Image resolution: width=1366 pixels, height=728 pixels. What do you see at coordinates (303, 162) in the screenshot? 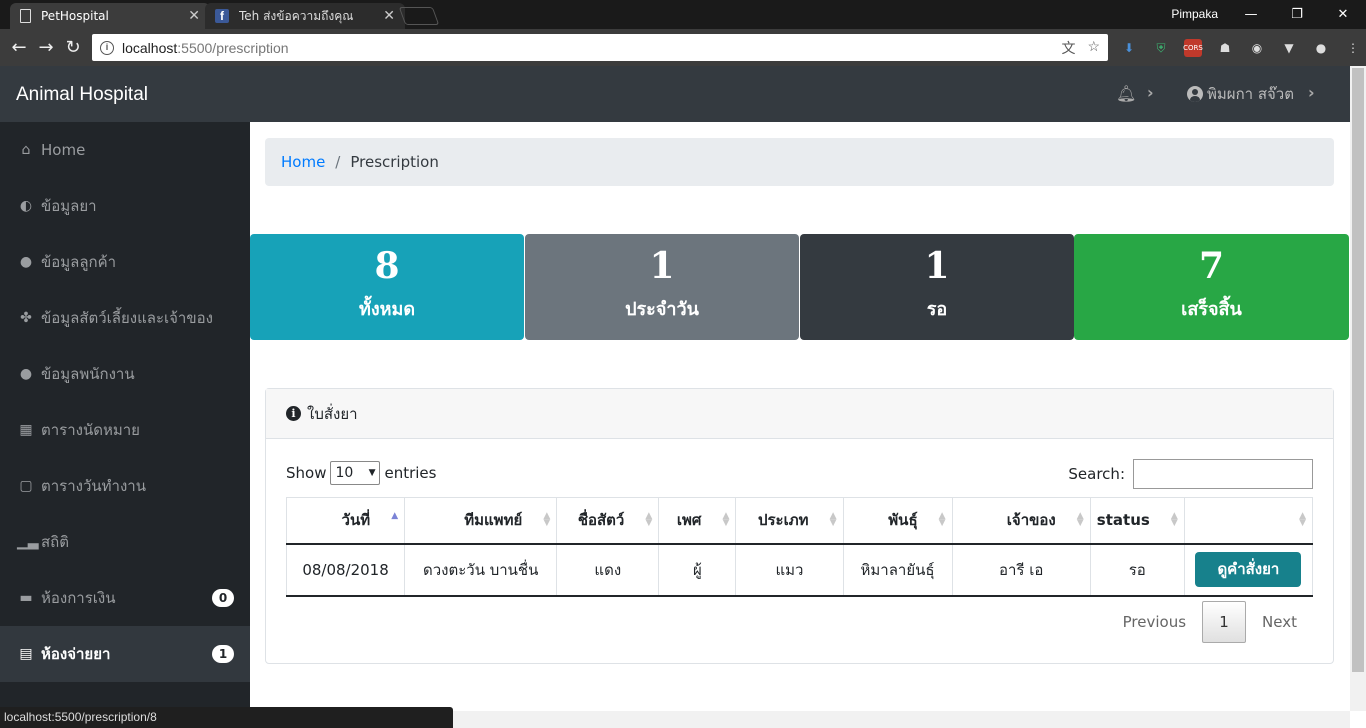
I see `breadcrumb-home-link: Home` at bounding box center [303, 162].